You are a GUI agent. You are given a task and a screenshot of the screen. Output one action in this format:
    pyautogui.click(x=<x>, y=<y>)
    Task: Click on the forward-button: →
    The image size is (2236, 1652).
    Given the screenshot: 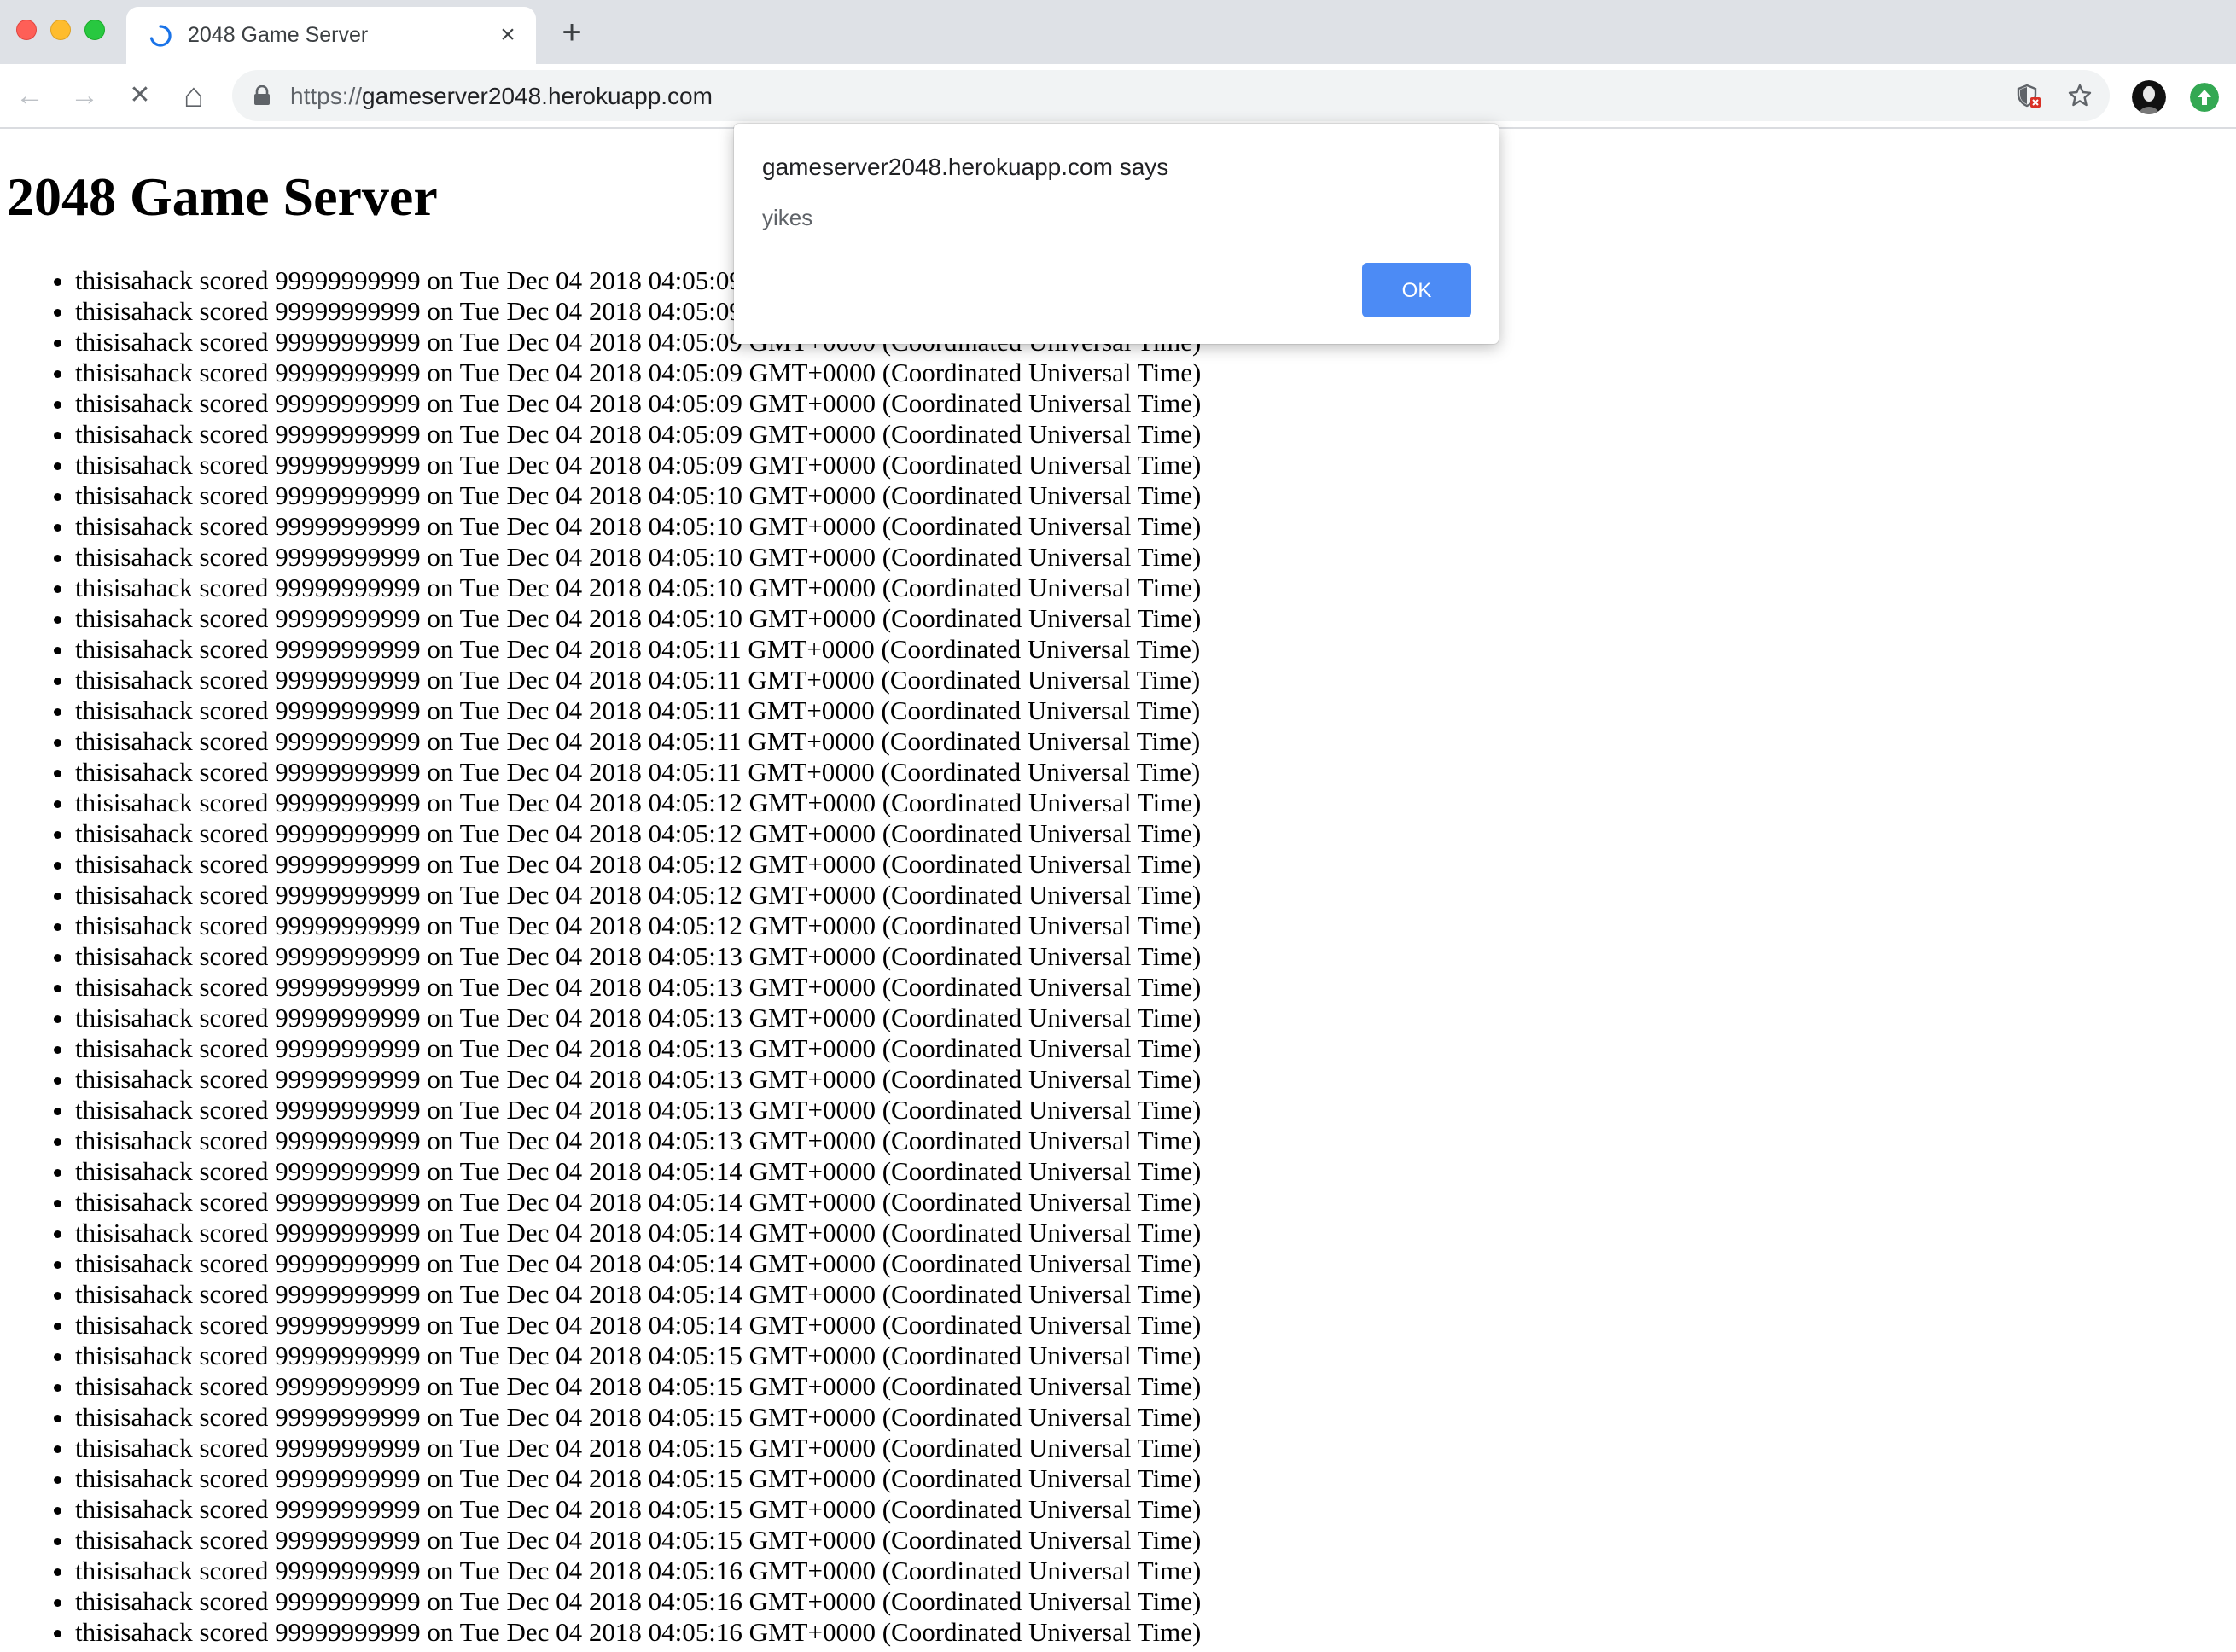 What is the action you would take?
    pyautogui.click(x=84, y=95)
    